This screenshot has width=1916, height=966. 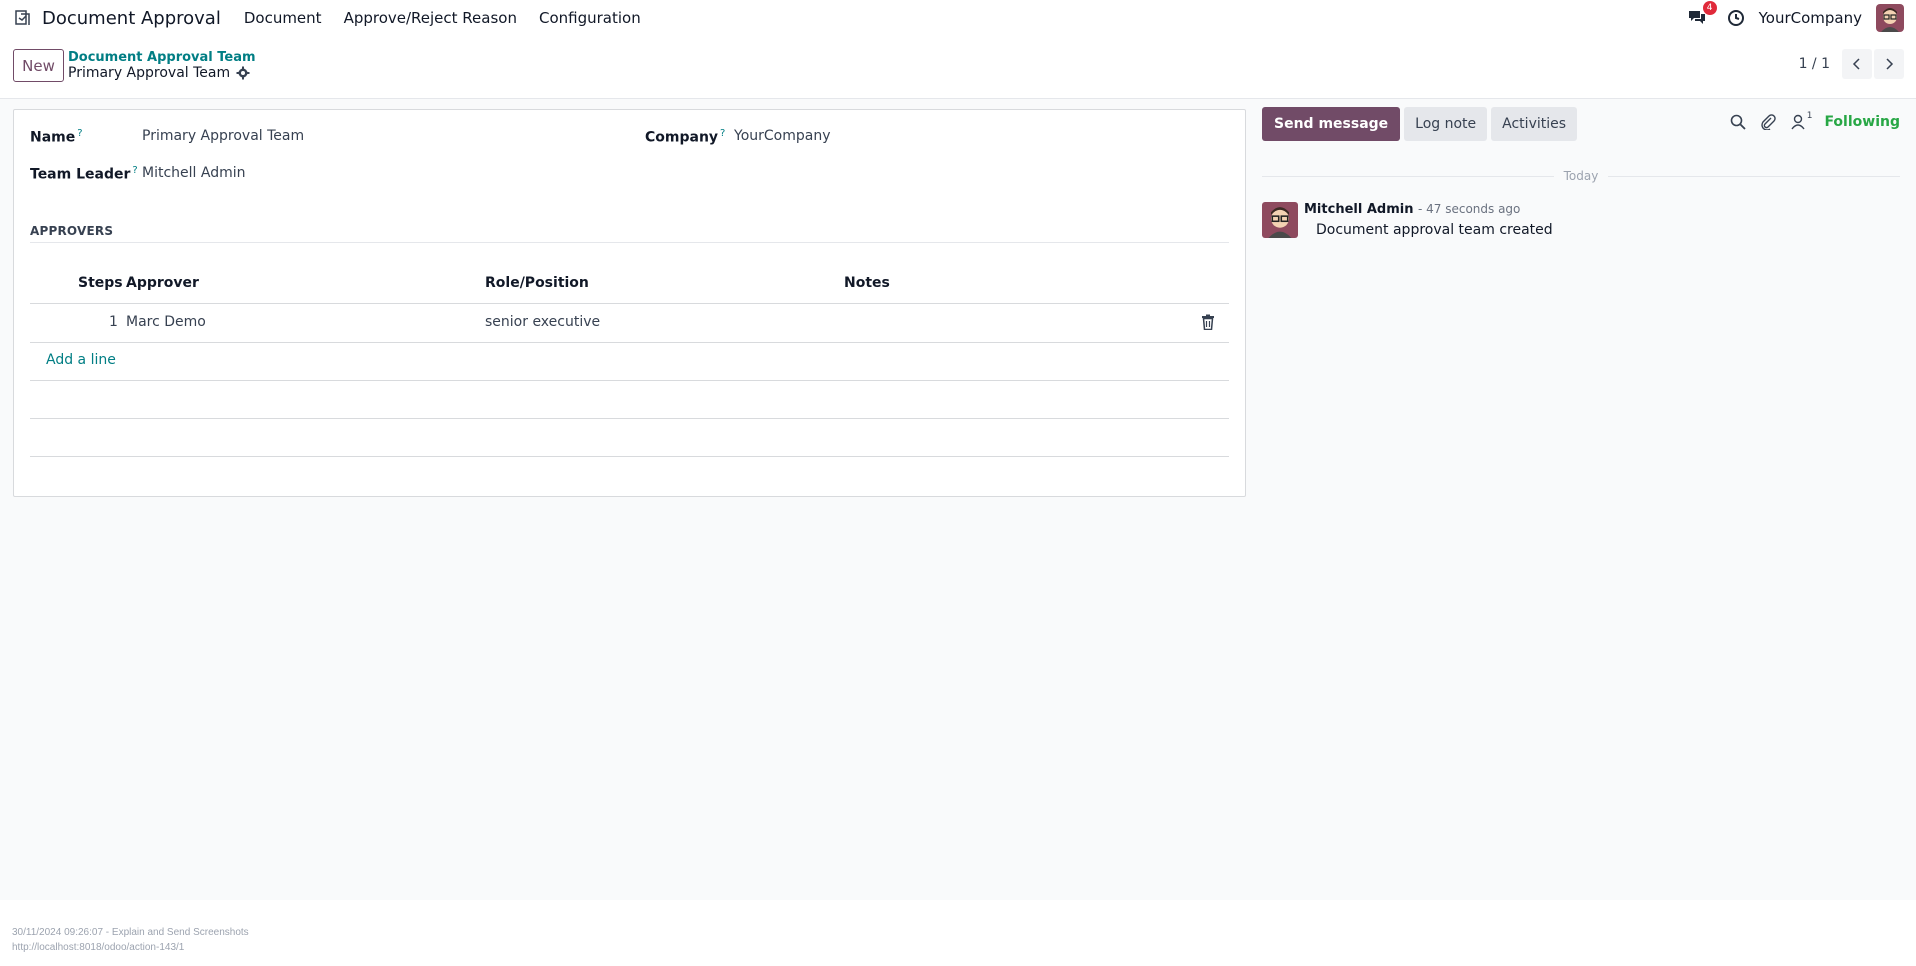 I want to click on chevron-right-icon, so click(x=1890, y=64).